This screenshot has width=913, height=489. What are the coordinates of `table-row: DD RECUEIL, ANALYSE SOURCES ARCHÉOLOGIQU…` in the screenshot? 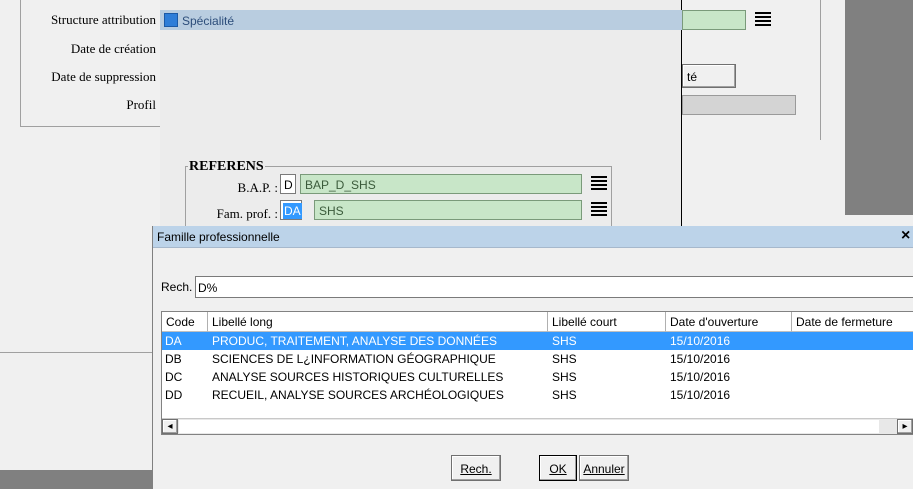 It's located at (537, 395).